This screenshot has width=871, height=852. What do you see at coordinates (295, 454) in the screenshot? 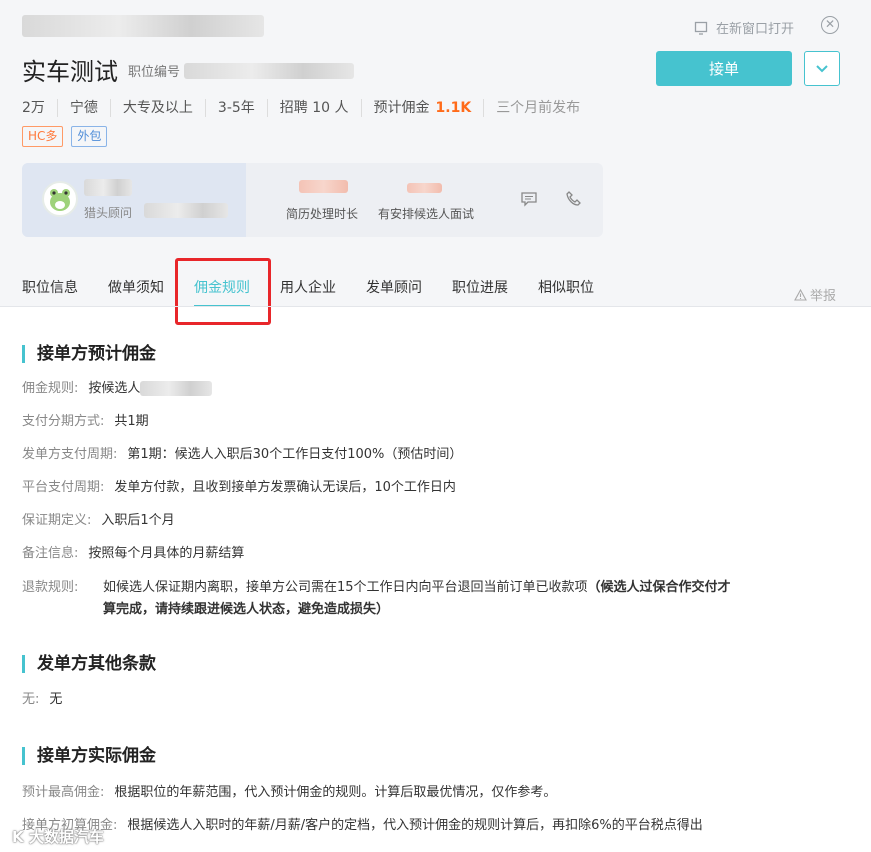
I see `row-value: 第1期：候选人入职后30个工作日支付100%（预估时间）` at bounding box center [295, 454].